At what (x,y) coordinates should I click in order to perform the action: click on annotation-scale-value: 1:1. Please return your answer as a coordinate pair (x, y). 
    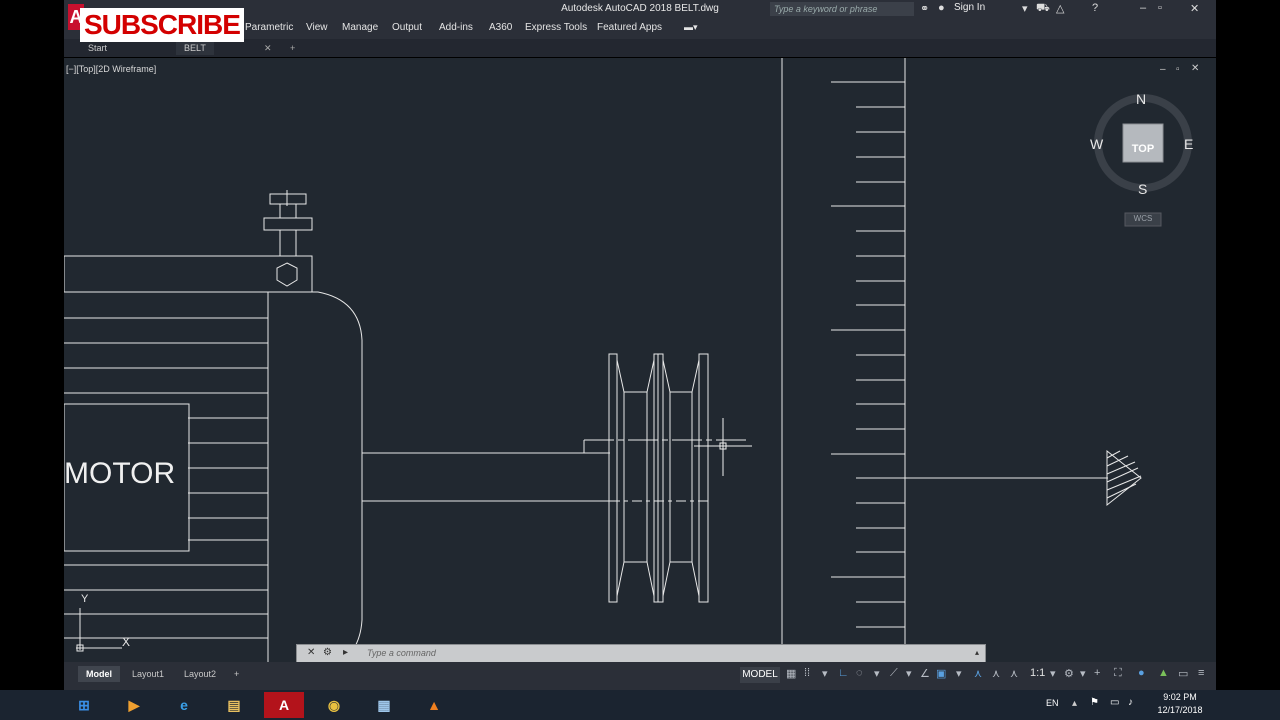
    Looking at the image, I should click on (1037, 673).